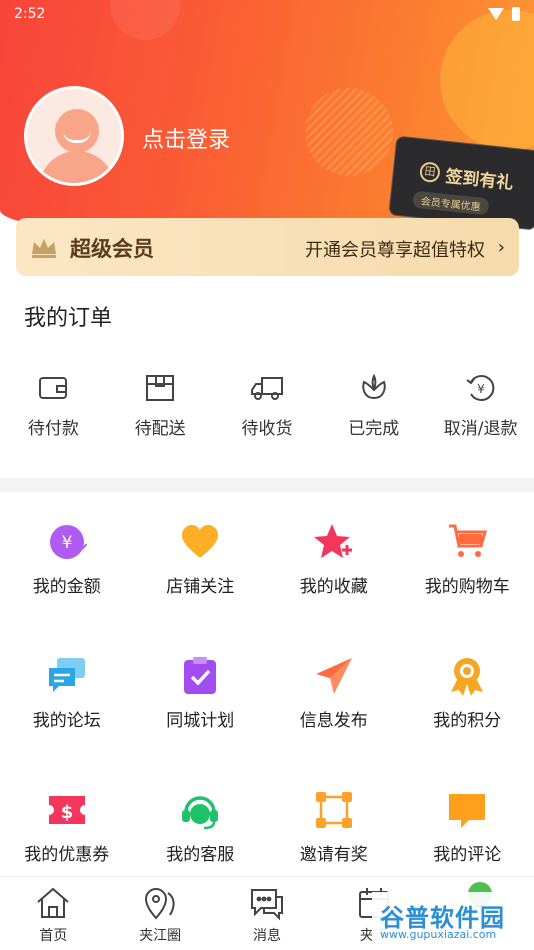 This screenshot has height=950, width=534. What do you see at coordinates (66, 587) in the screenshot?
I see `service-label: 我的金额` at bounding box center [66, 587].